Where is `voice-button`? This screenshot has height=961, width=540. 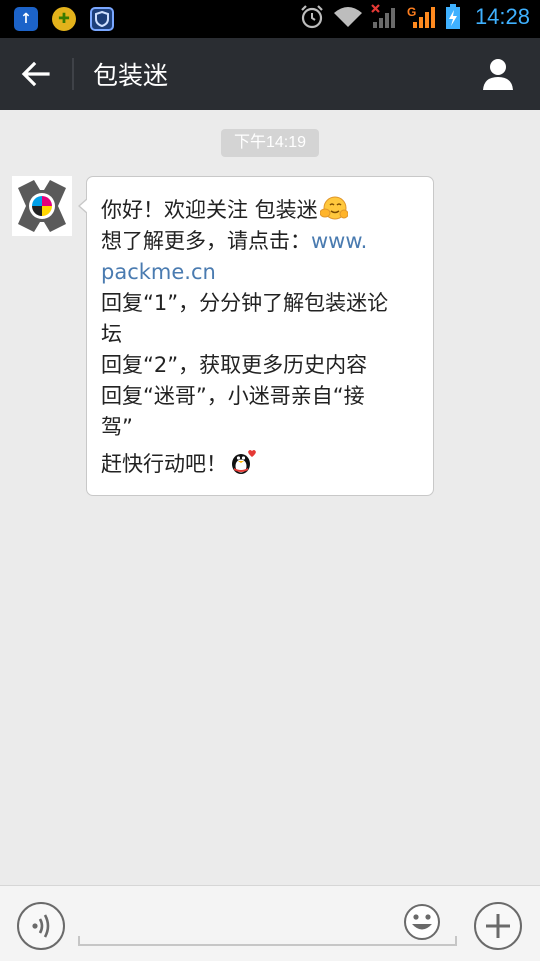 voice-button is located at coordinates (41, 926).